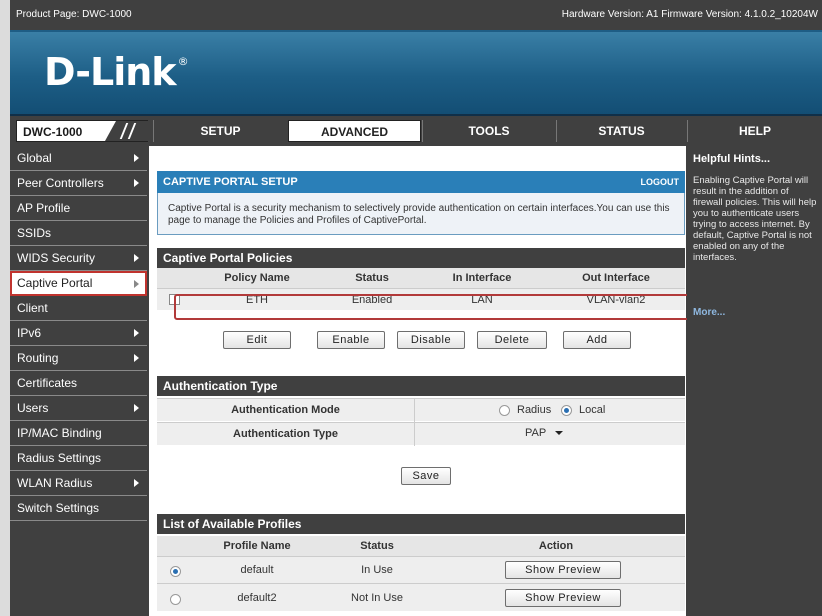 This screenshot has height=616, width=822. I want to click on sidebar-item-label: IPv6, so click(29, 333).